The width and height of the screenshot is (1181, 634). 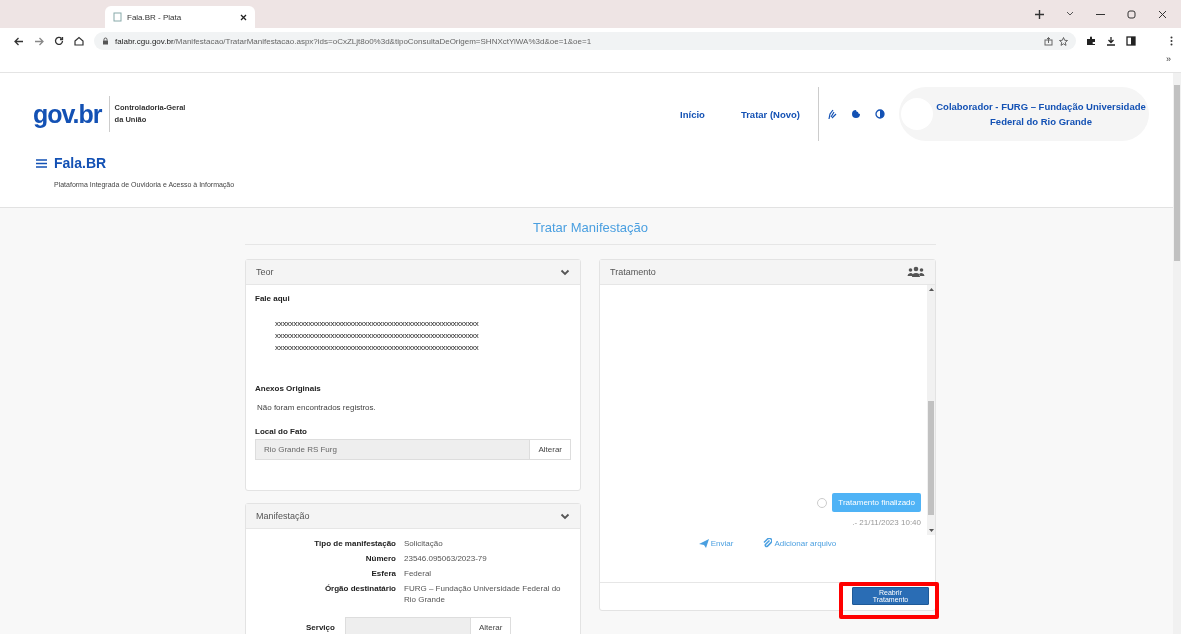 I want to click on side-panel-icon, so click(x=1131, y=41).